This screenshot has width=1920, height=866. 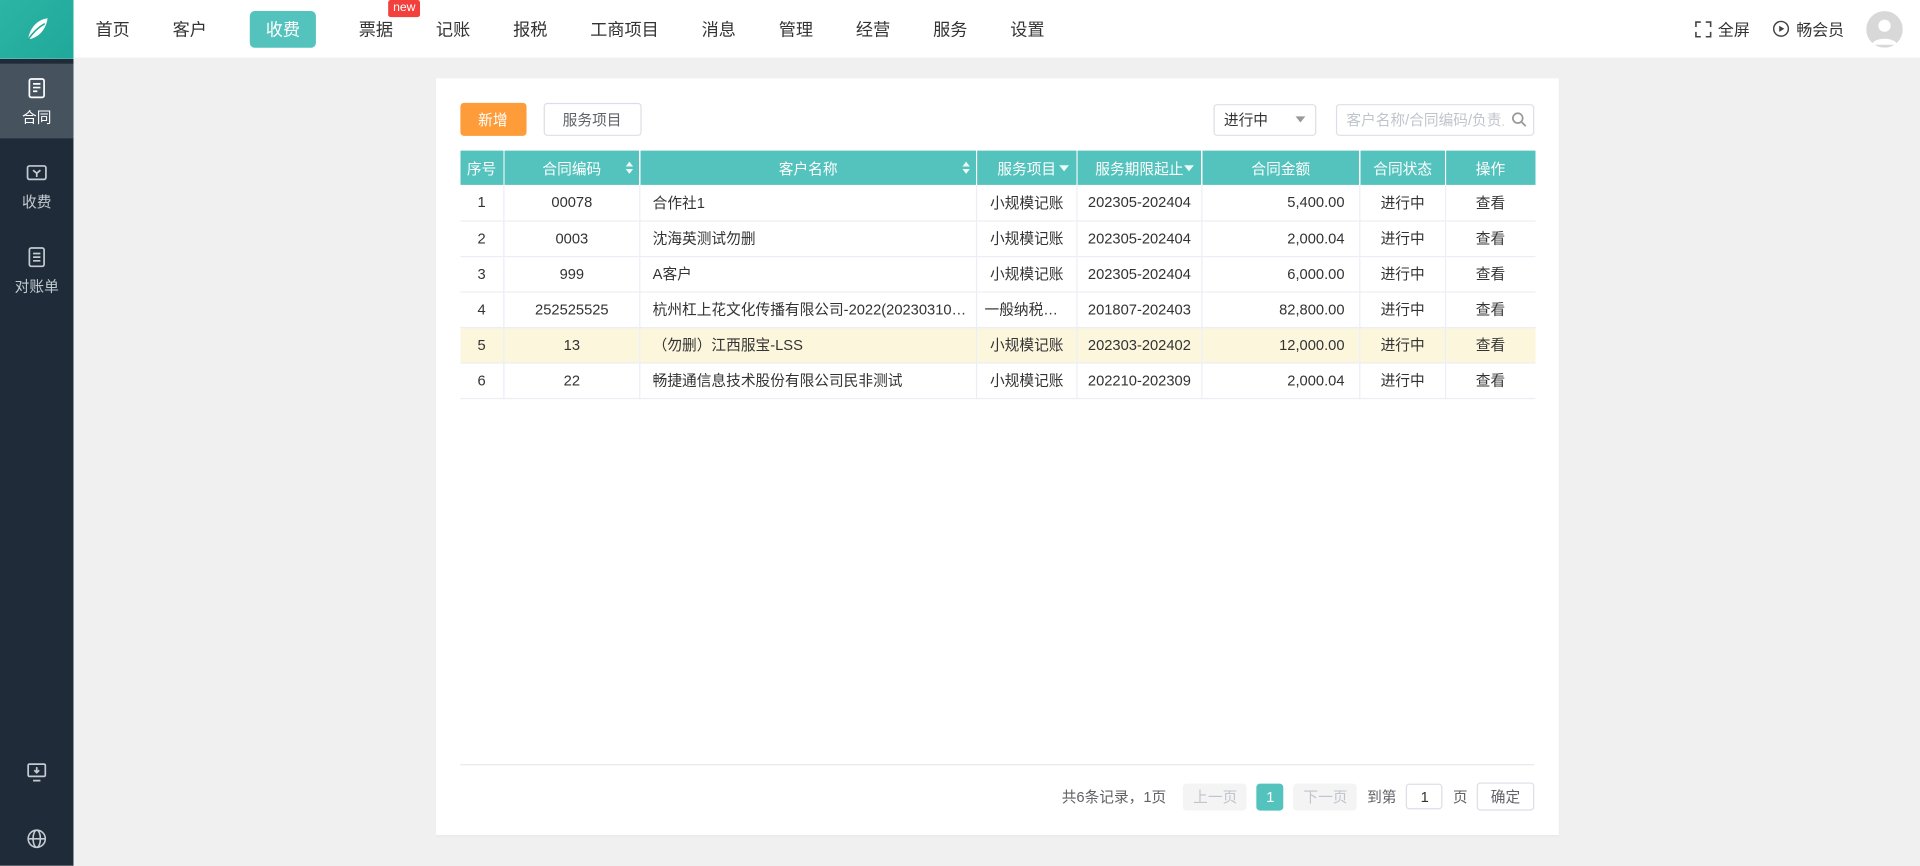 I want to click on cell-customer: 合作社1, so click(x=808, y=203).